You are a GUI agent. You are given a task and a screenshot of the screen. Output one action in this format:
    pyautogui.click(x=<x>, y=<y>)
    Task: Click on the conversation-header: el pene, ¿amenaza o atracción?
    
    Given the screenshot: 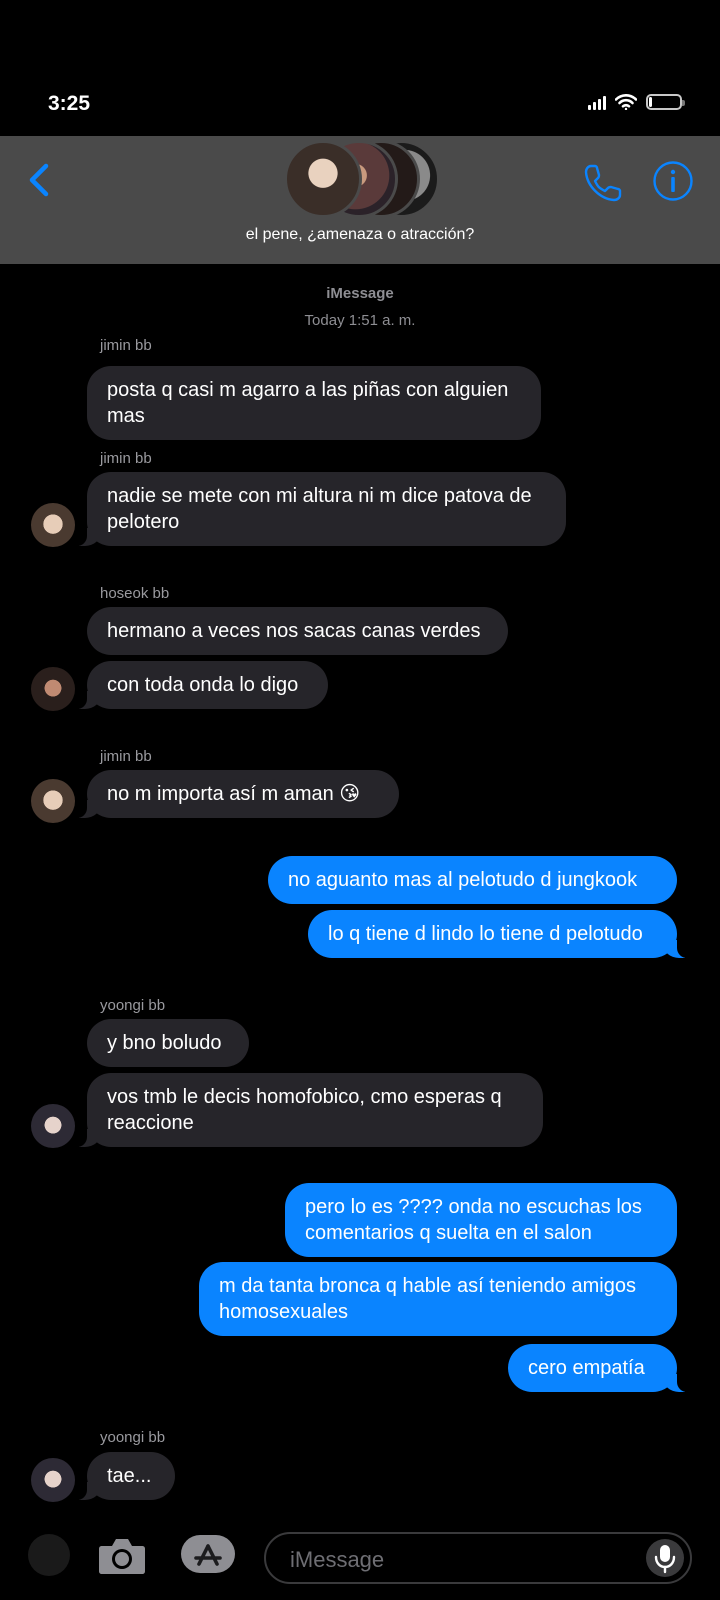 What is the action you would take?
    pyautogui.click(x=360, y=200)
    